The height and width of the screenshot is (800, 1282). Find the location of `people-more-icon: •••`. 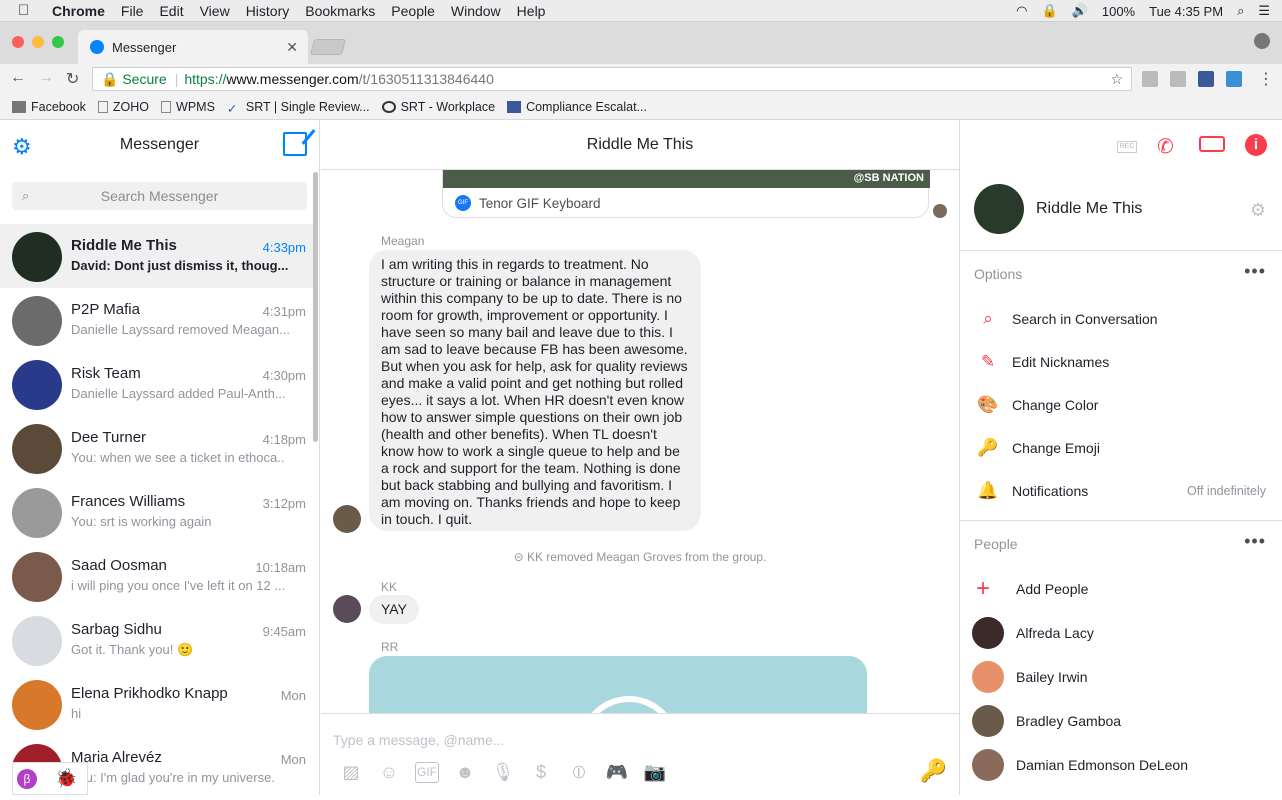

people-more-icon: ••• is located at coordinates (1255, 541).